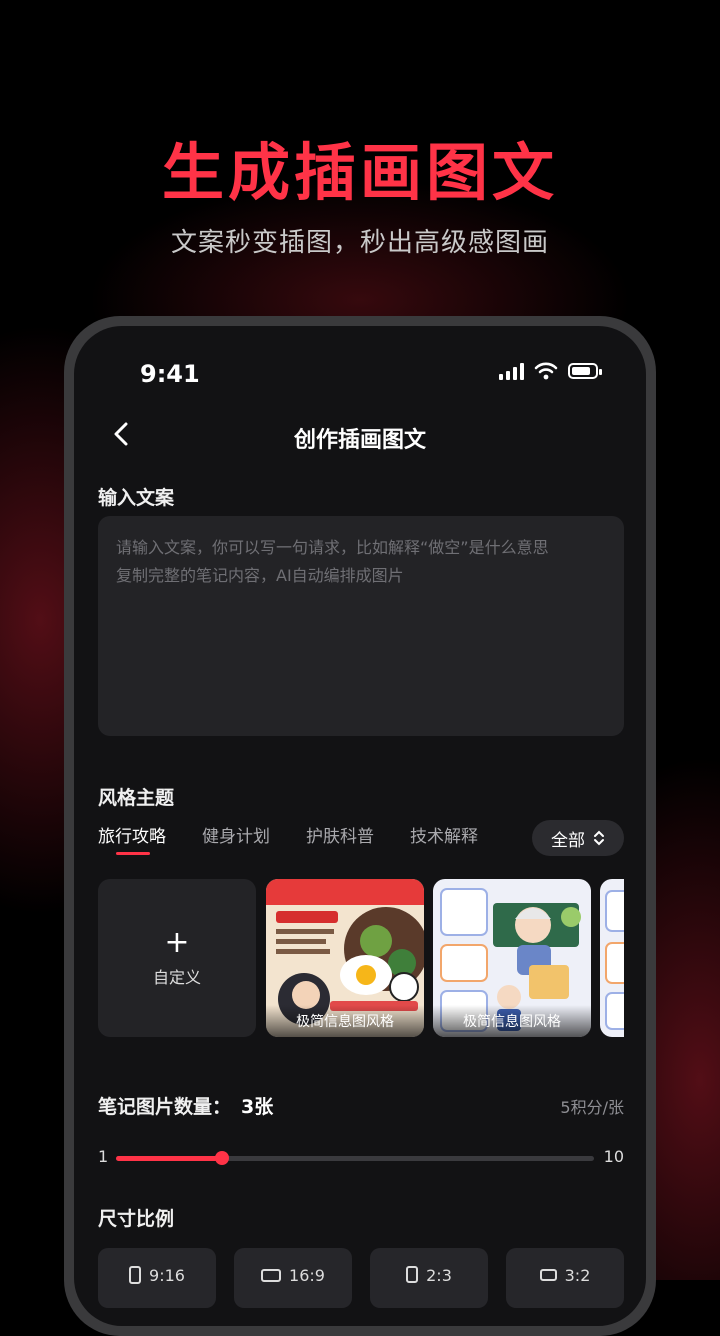  Describe the element at coordinates (132, 838) in the screenshot. I see `tab-travel: 旅行攻略` at that location.